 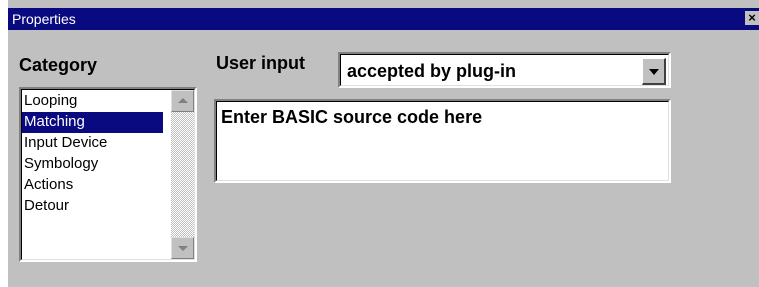 I want to click on list-item-detour: Detour, so click(x=92, y=206).